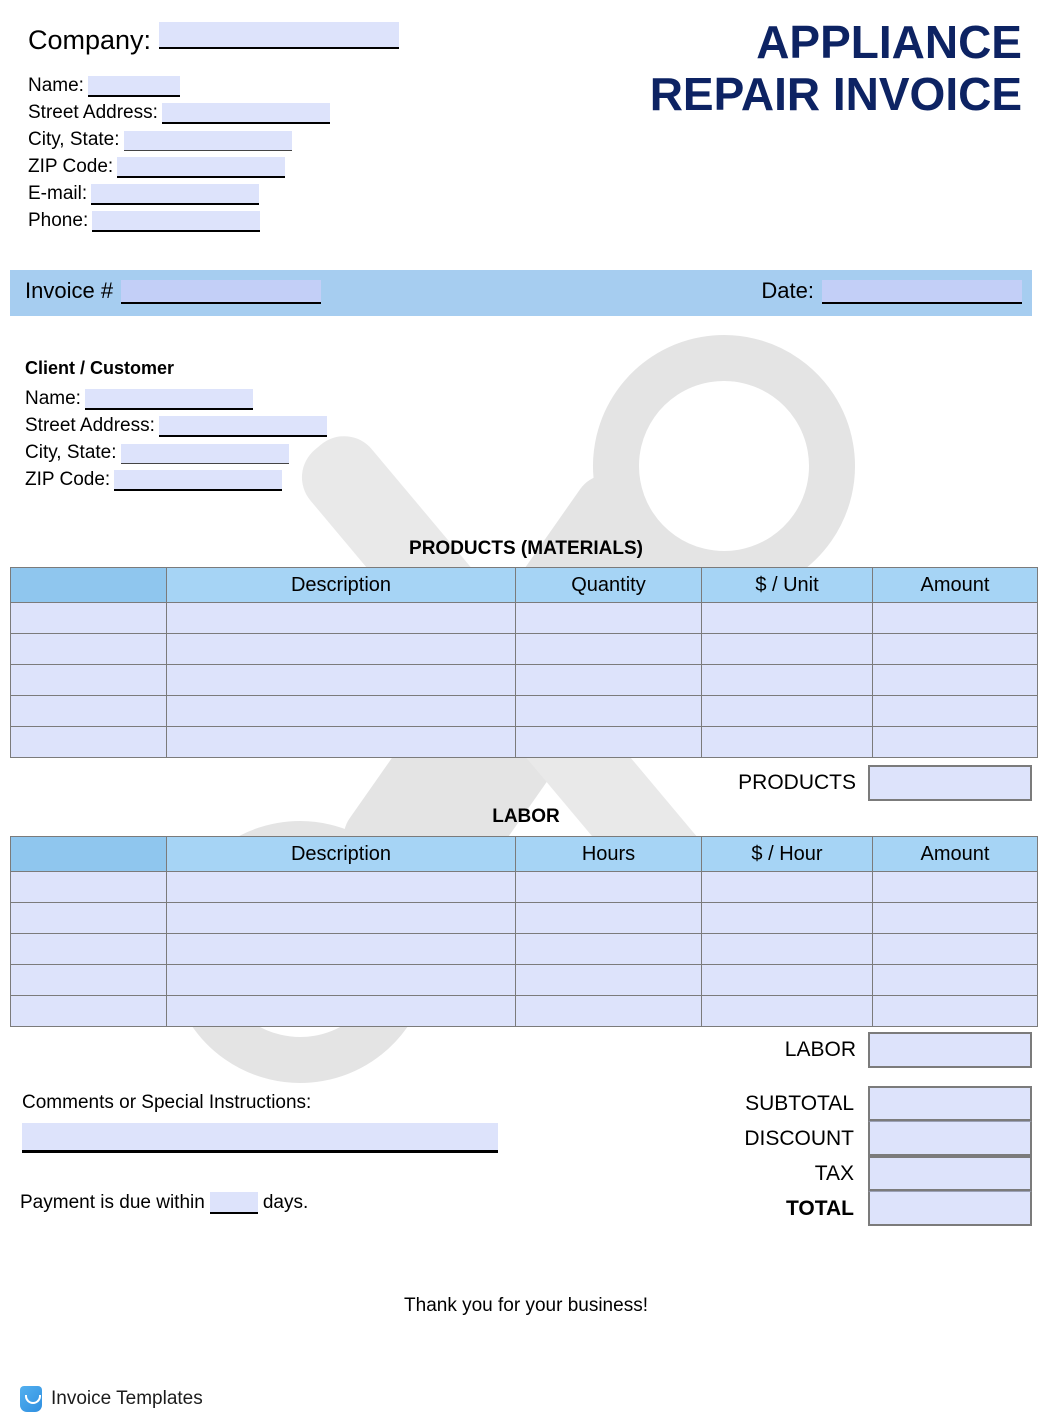  I want to click on company-name-field-input, so click(133, 86).